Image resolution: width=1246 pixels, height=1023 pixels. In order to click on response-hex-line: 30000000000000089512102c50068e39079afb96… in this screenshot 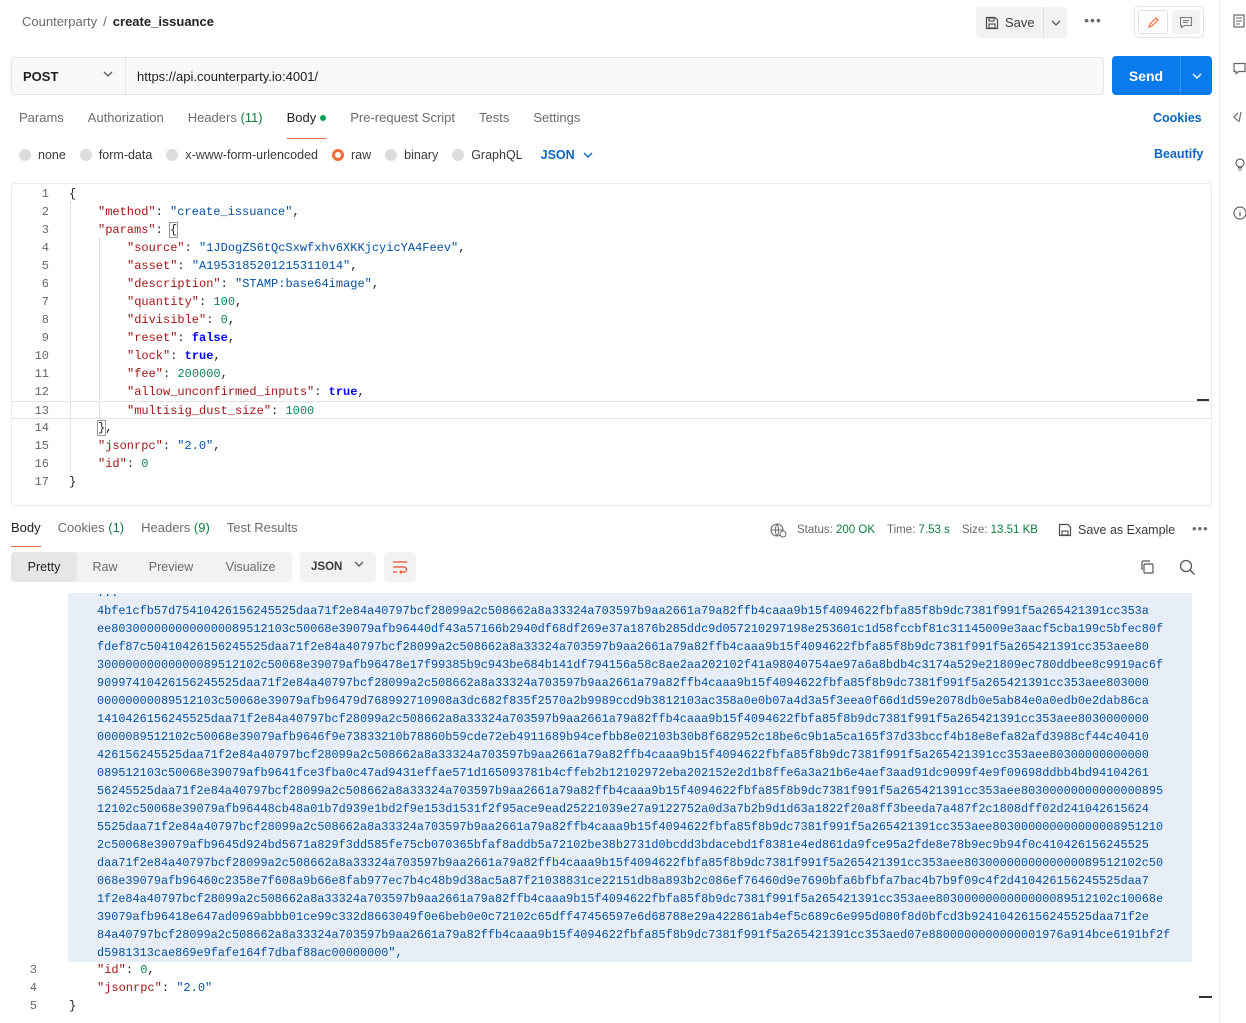, I will do `click(630, 665)`.